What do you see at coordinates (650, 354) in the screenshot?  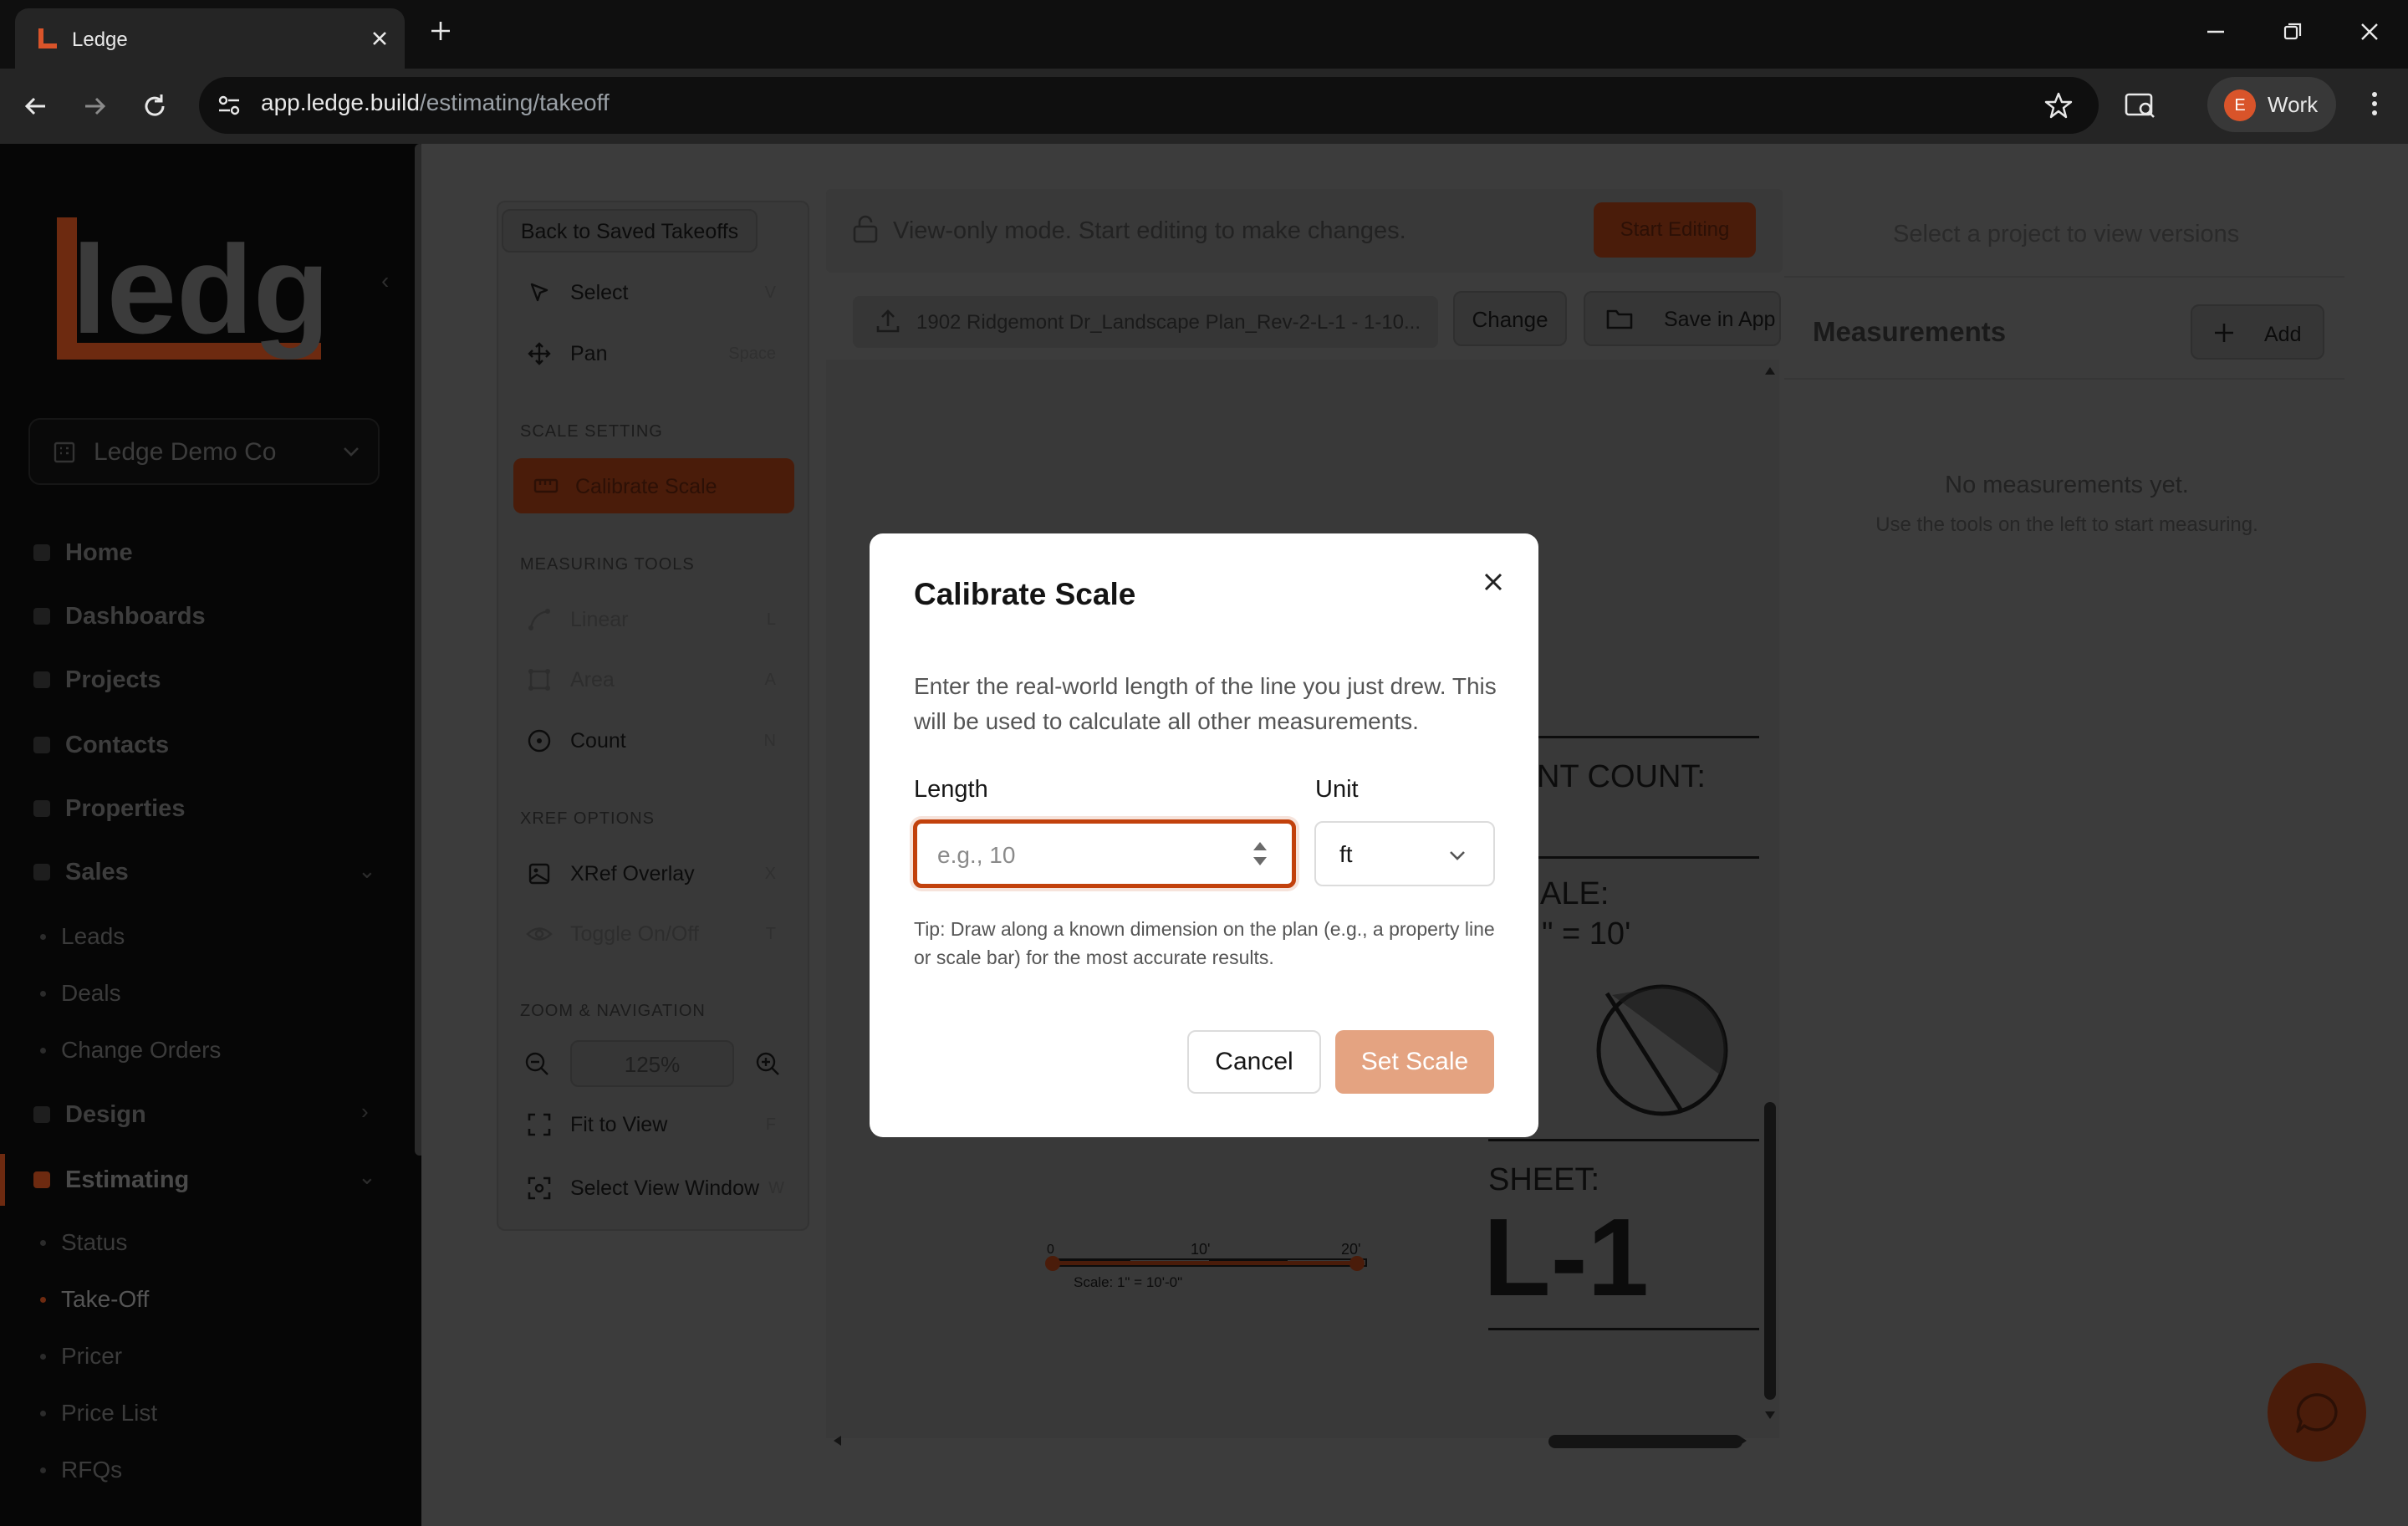 I see `pan-tool: Pan Space` at bounding box center [650, 354].